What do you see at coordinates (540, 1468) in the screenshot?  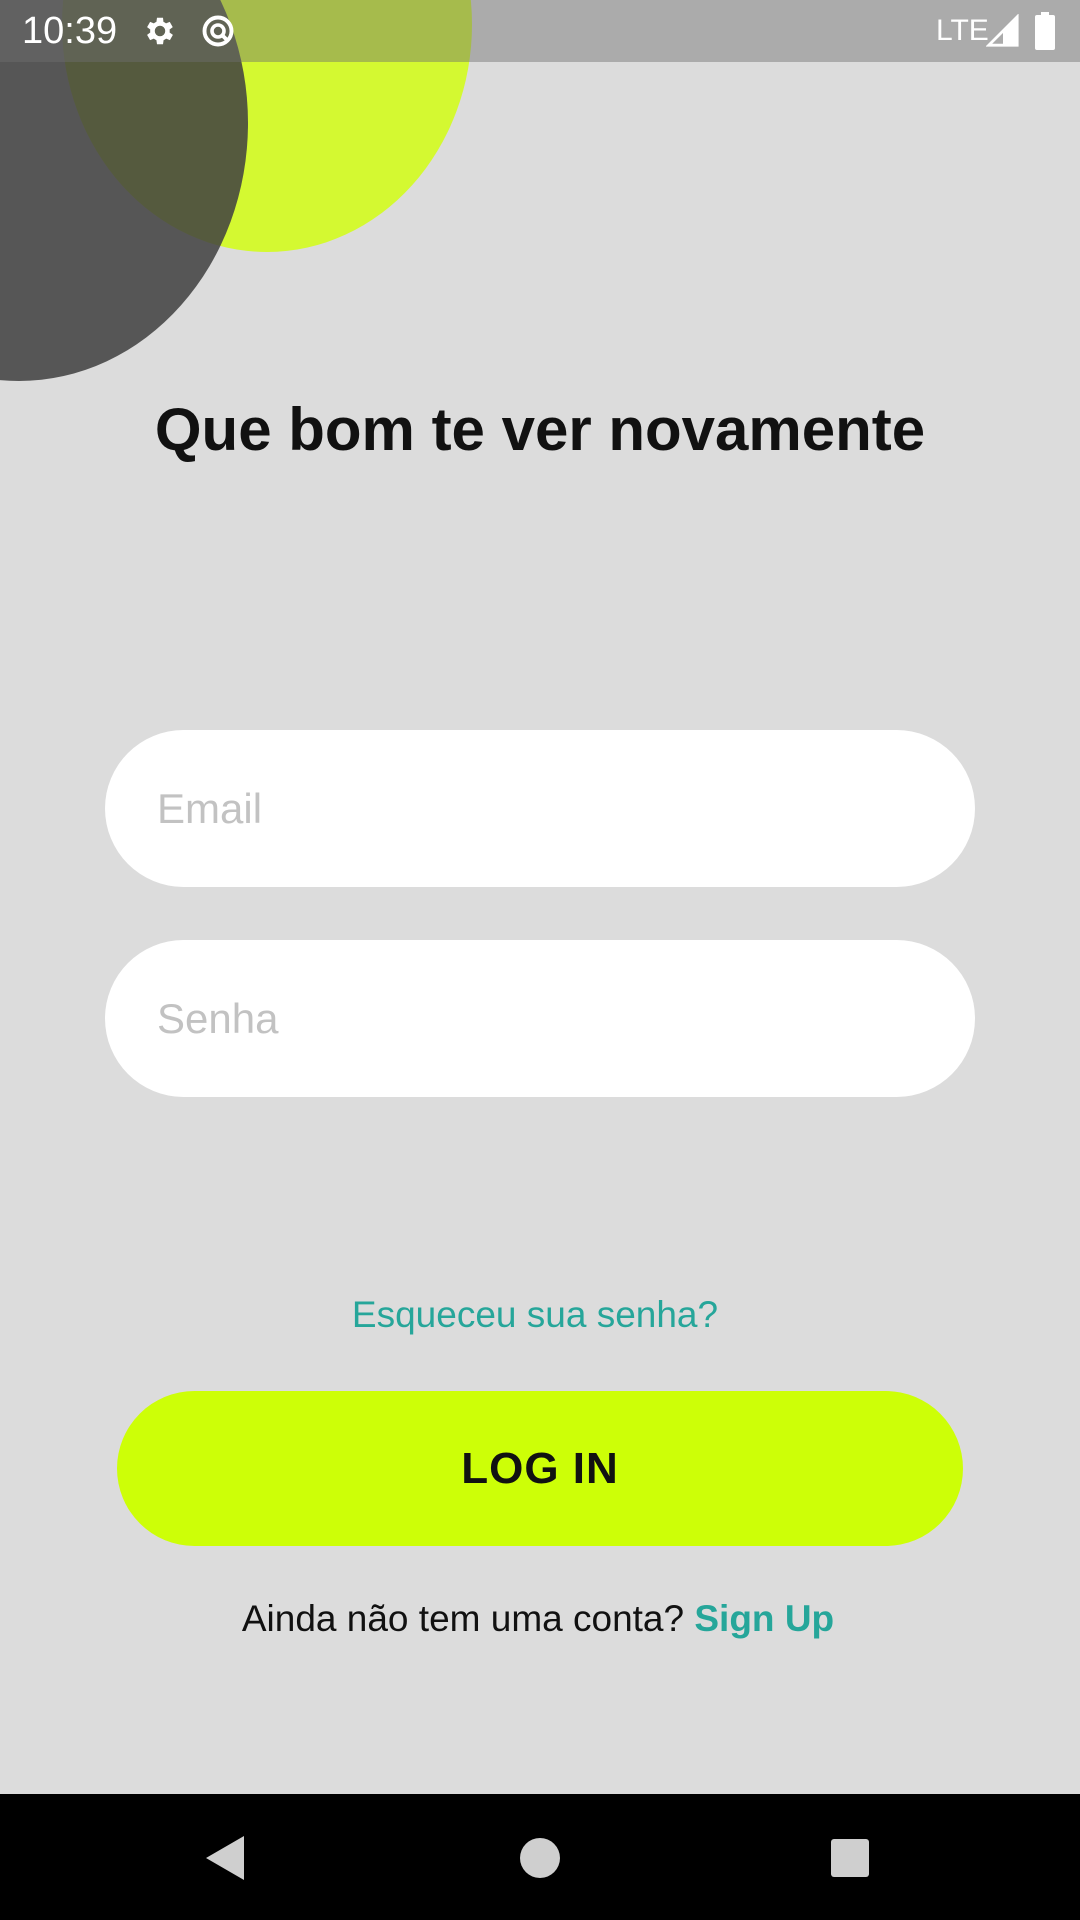 I see `login-button: LOG IN` at bounding box center [540, 1468].